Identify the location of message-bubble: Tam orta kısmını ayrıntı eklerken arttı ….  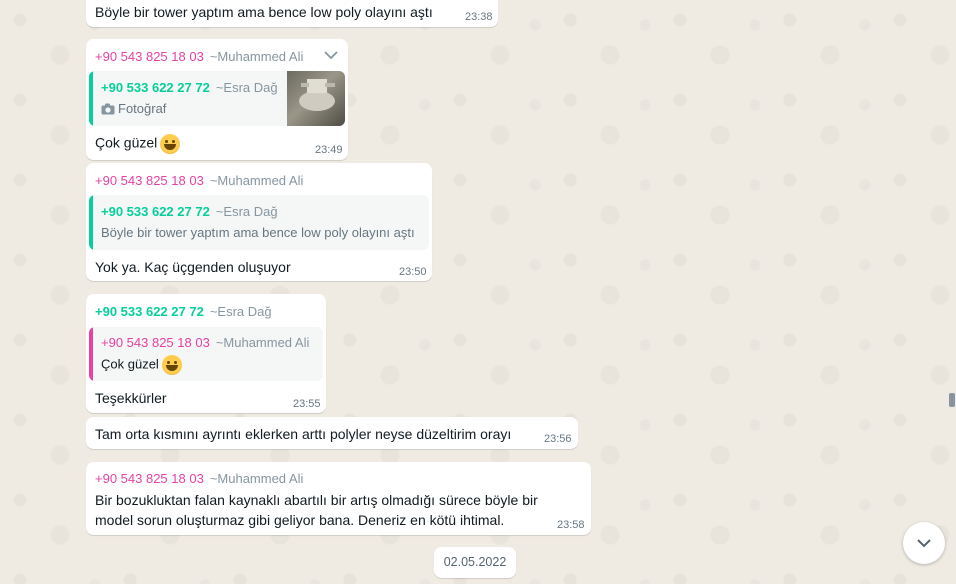
(332, 433).